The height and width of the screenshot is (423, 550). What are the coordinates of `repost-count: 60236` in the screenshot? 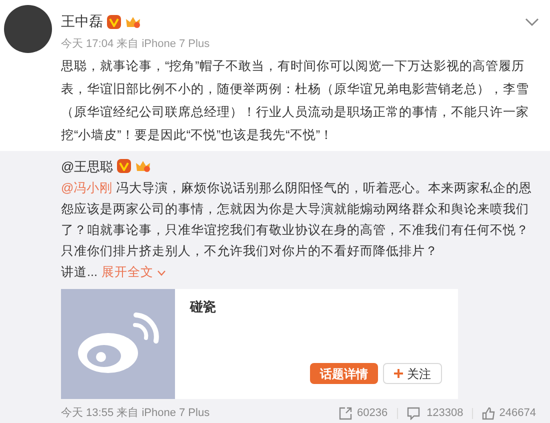 It's located at (372, 413).